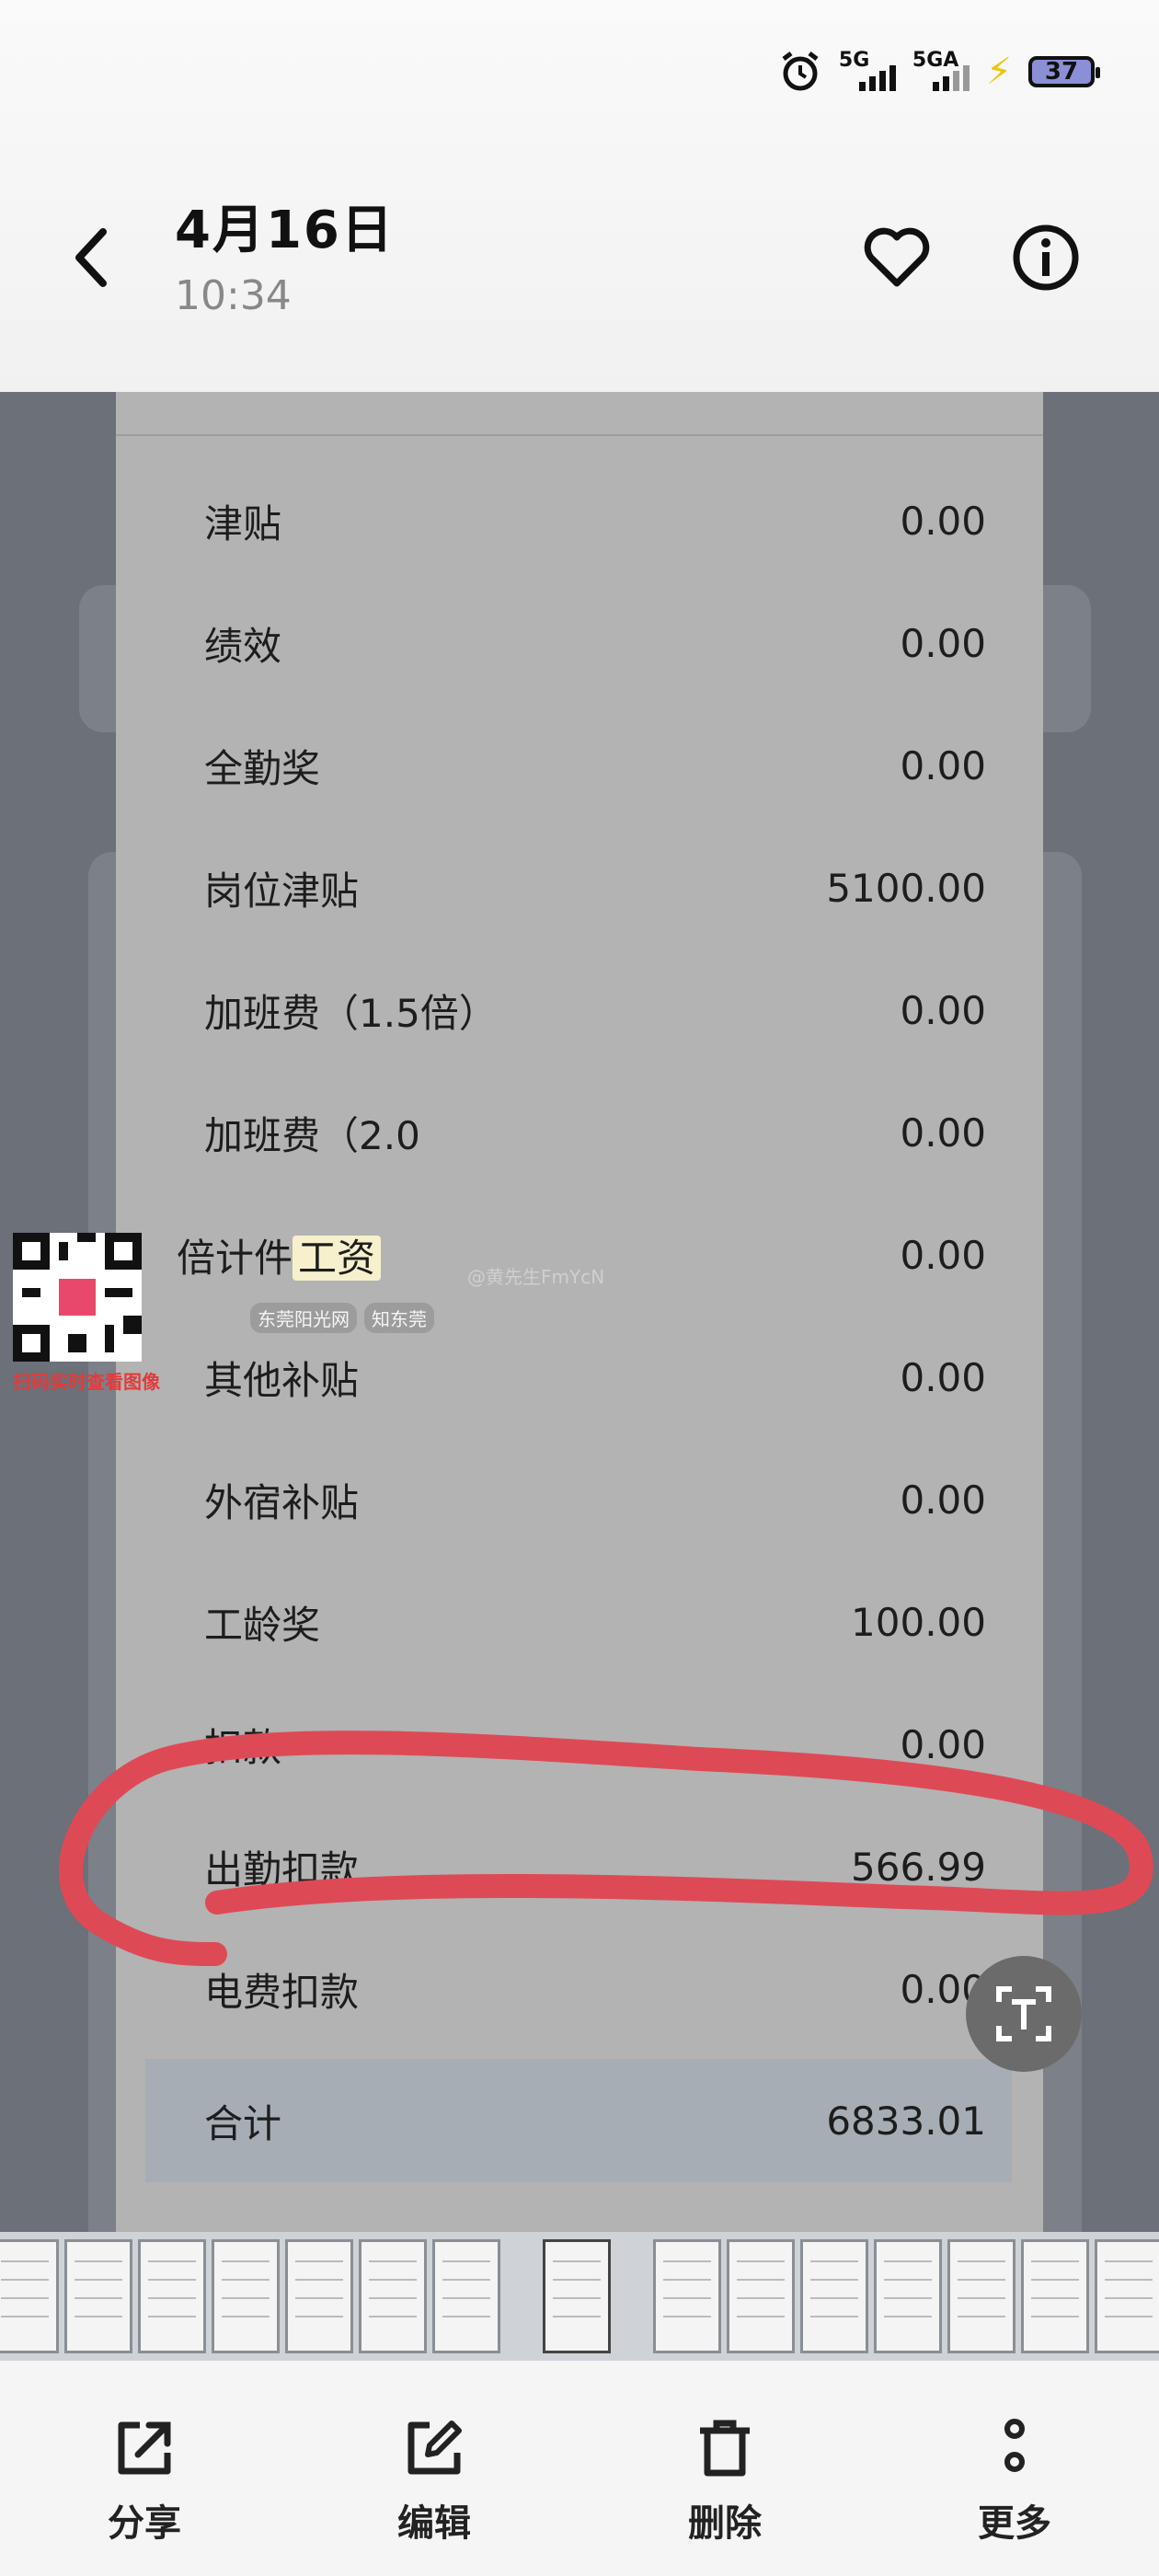 The width and height of the screenshot is (1159, 2576). Describe the element at coordinates (725, 2481) in the screenshot. I see `delete-button: 删除` at that location.